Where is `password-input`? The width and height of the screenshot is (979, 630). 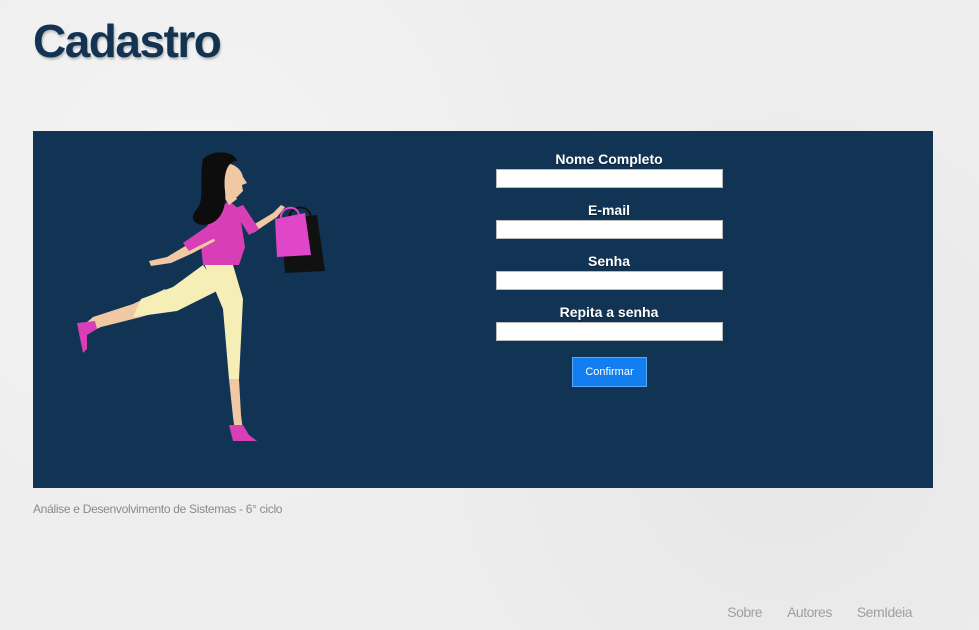 password-input is located at coordinates (609, 280).